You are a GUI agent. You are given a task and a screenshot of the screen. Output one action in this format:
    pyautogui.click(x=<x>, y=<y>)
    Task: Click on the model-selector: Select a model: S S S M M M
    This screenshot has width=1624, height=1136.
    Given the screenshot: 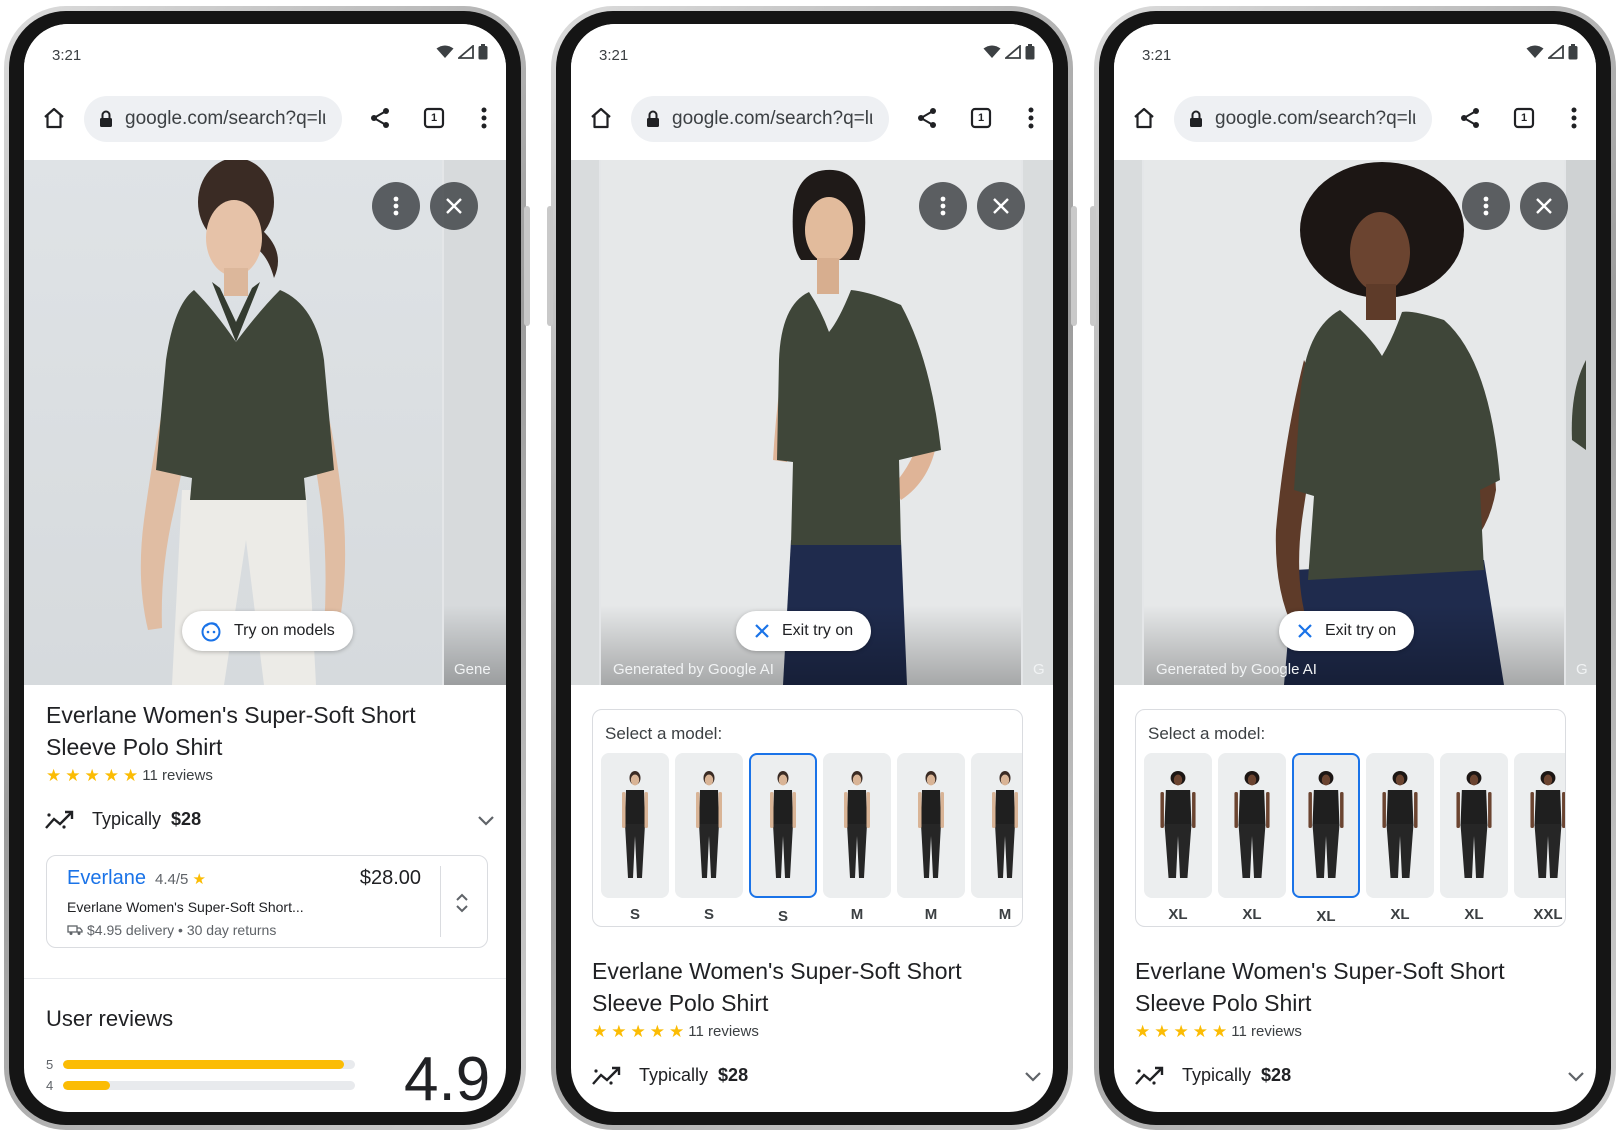 What is the action you would take?
    pyautogui.click(x=807, y=818)
    